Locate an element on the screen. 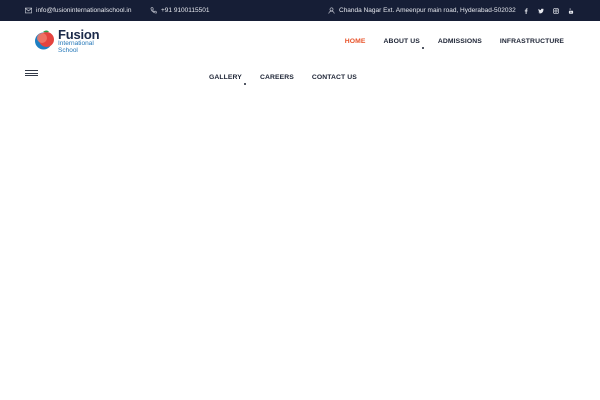  envelope-icon is located at coordinates (28, 10).